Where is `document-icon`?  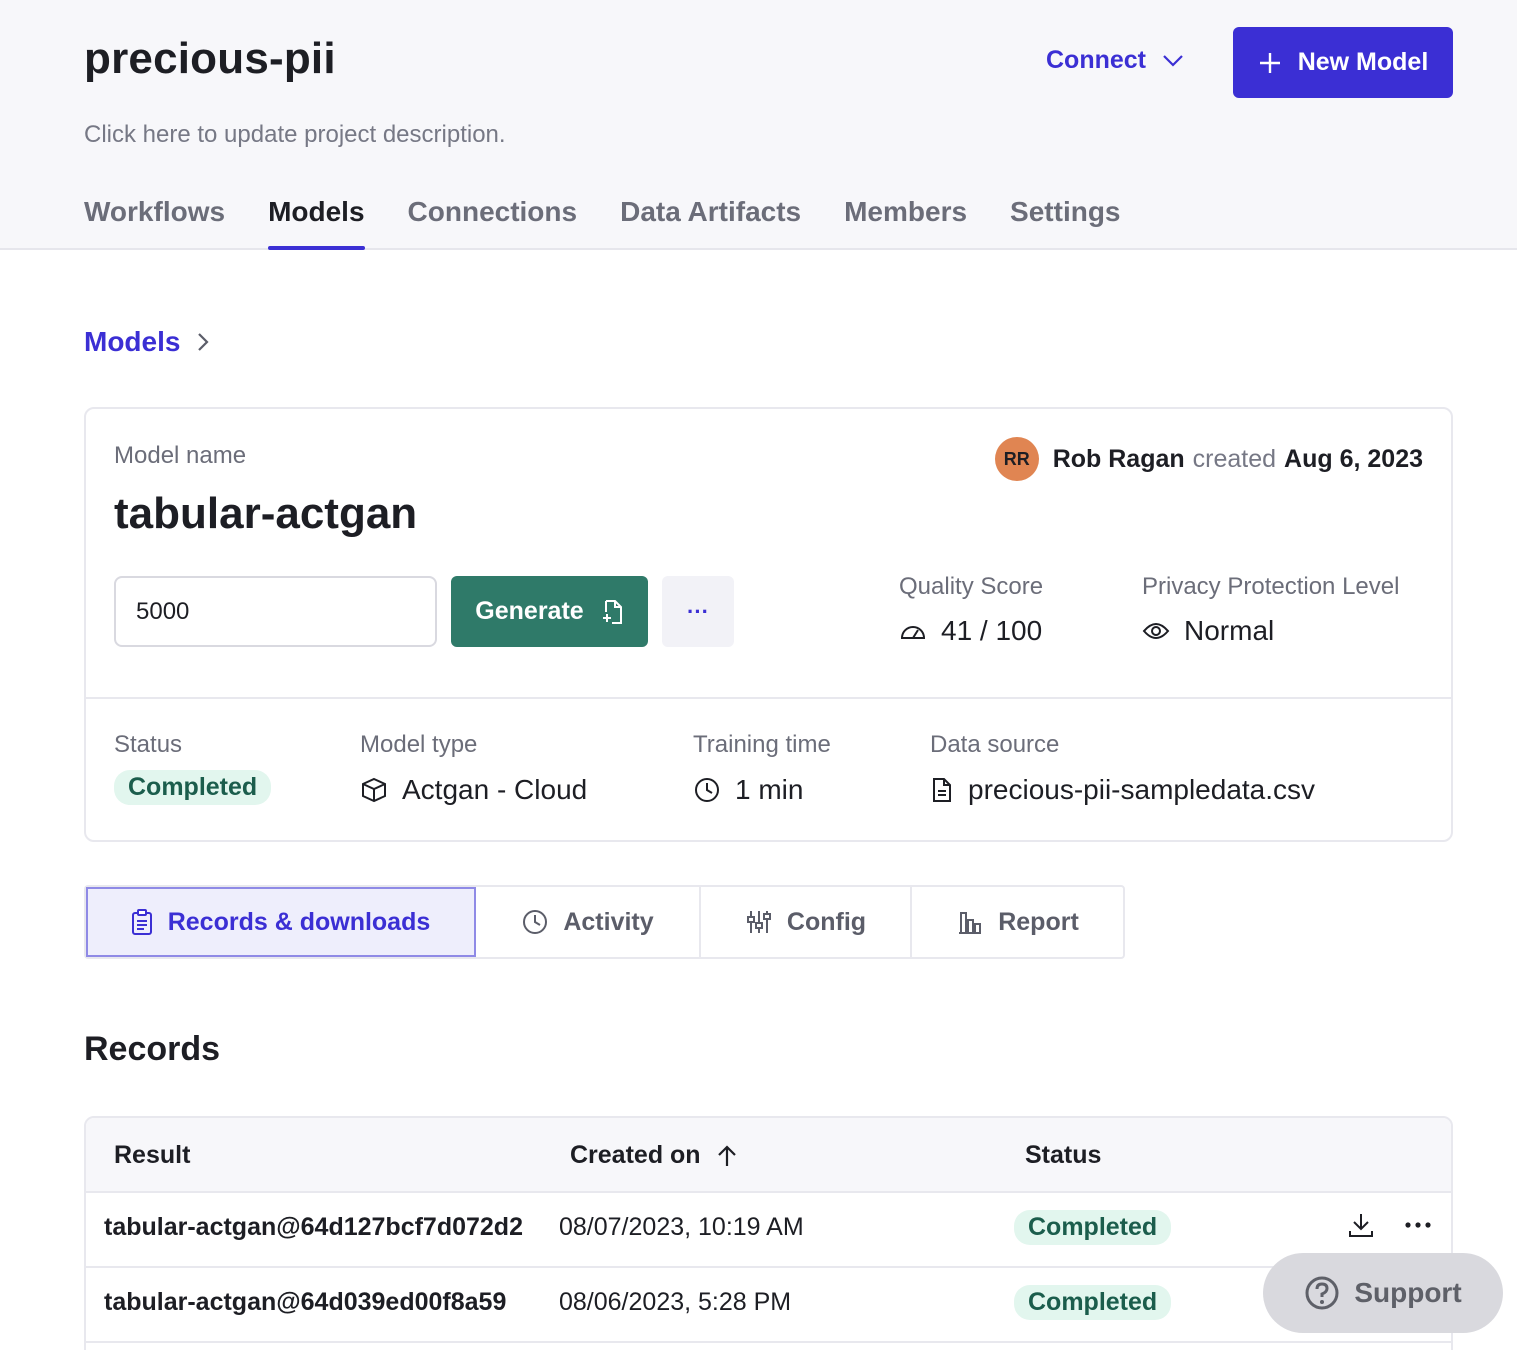
document-icon is located at coordinates (942, 790).